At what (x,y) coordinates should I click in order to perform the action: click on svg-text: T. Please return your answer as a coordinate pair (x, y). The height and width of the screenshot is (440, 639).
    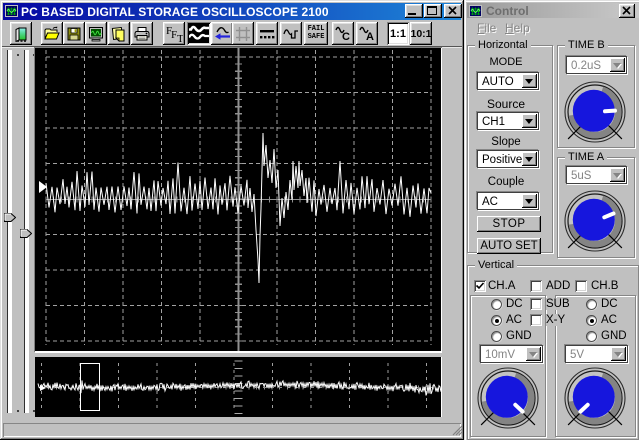
    Looking at the image, I should click on (180, 37).